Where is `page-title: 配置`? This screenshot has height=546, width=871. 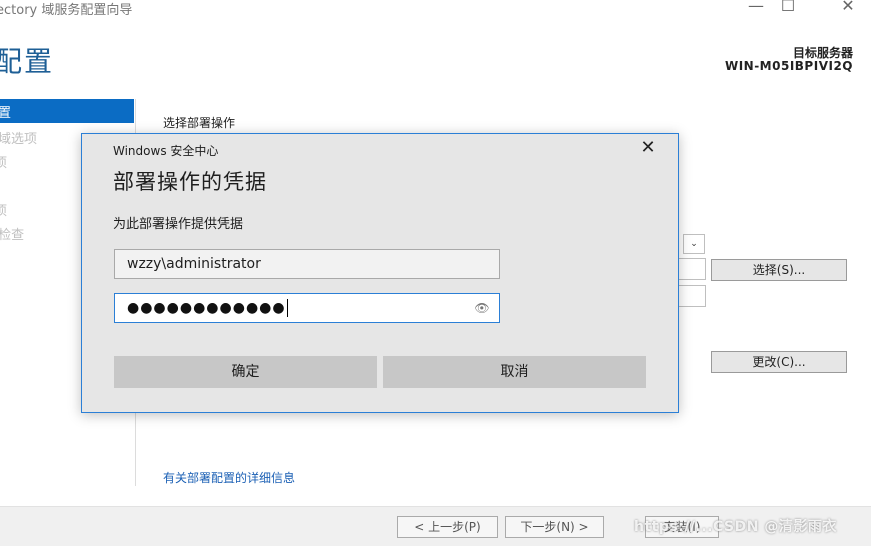 page-title: 配置 is located at coordinates (27, 61).